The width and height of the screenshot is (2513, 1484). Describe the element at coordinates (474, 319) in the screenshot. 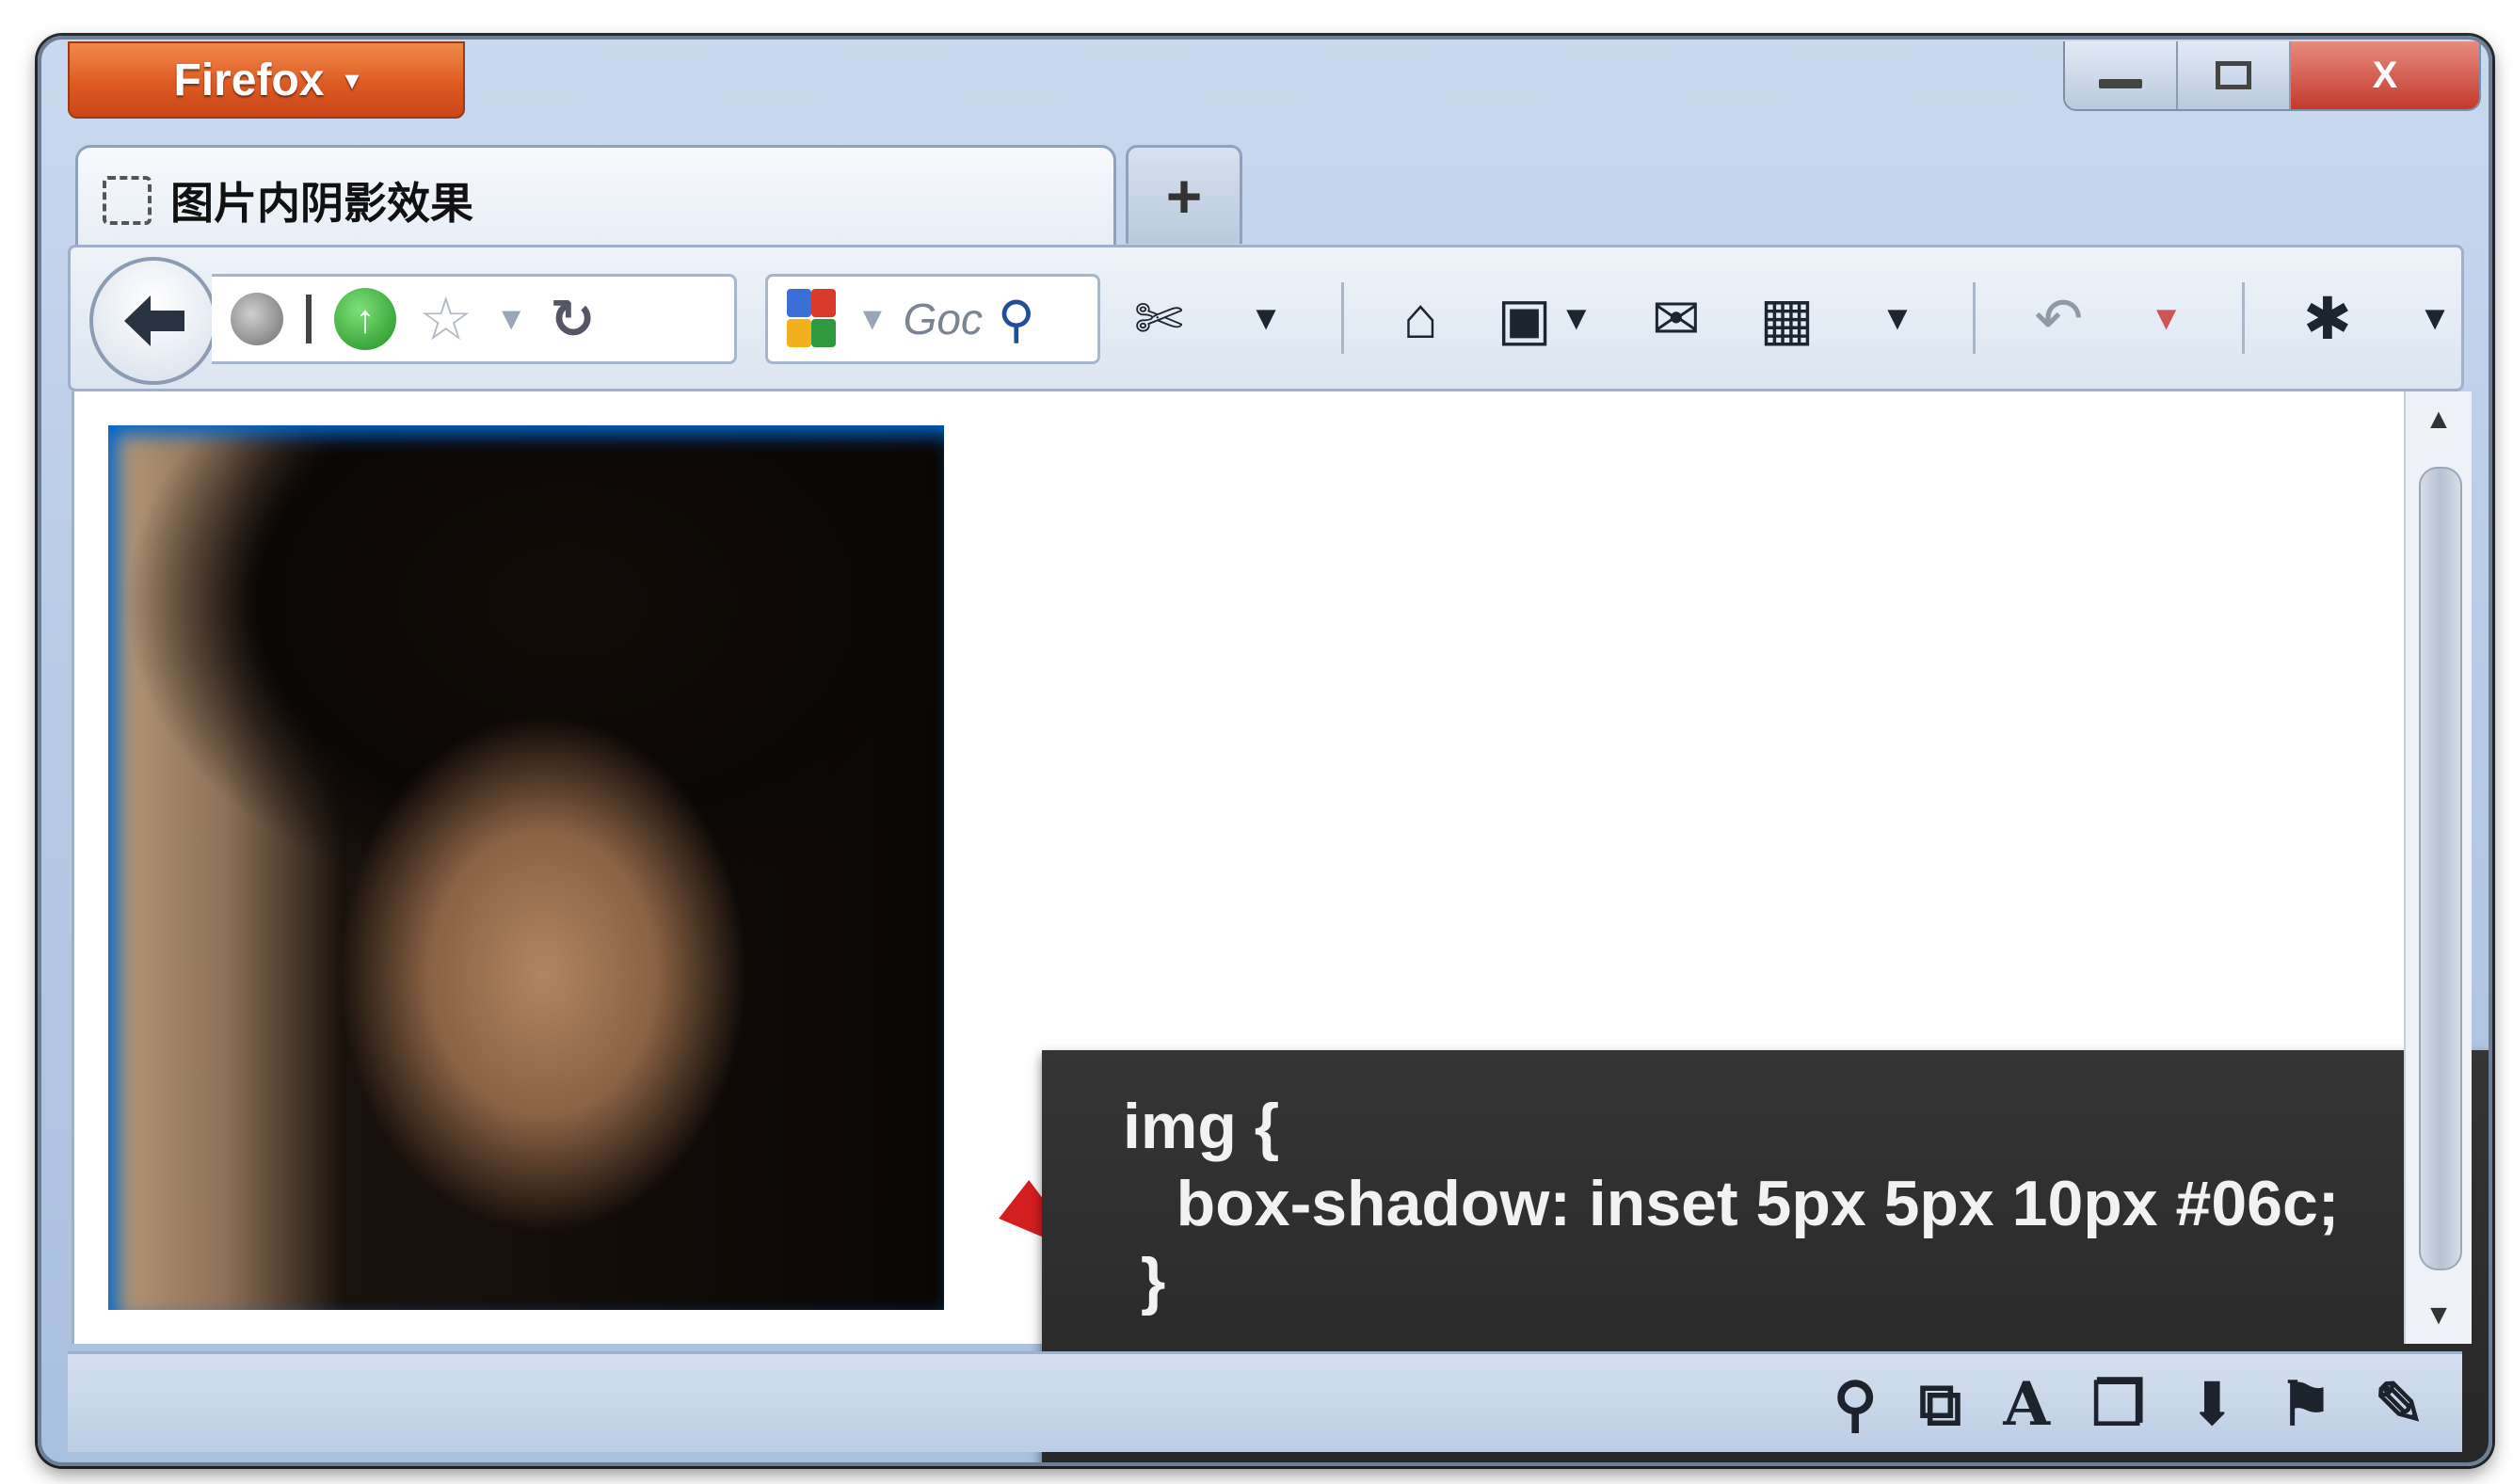

I see `address-bar: ↑ ☆ ▼ ↻` at that location.